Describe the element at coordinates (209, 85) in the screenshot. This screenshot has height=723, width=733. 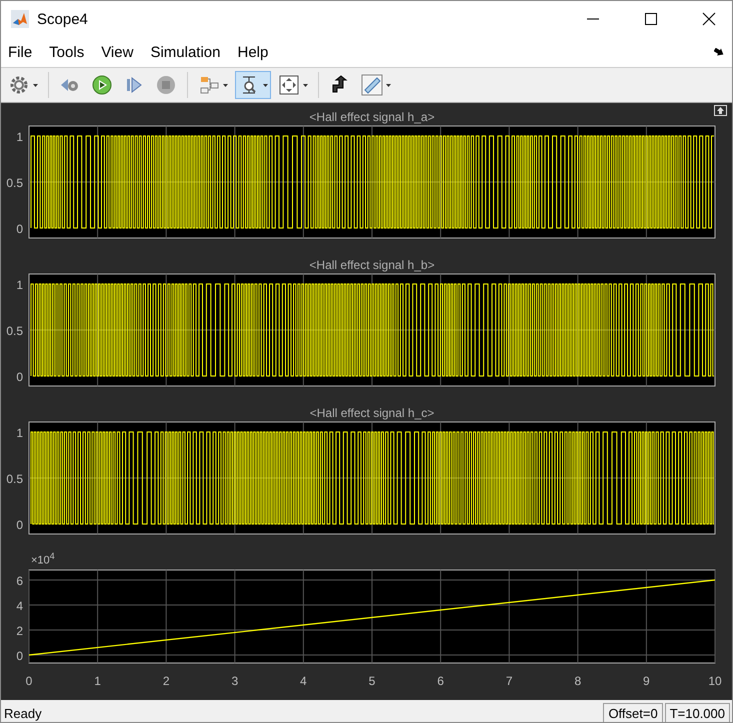
I see `blocks-icon` at that location.